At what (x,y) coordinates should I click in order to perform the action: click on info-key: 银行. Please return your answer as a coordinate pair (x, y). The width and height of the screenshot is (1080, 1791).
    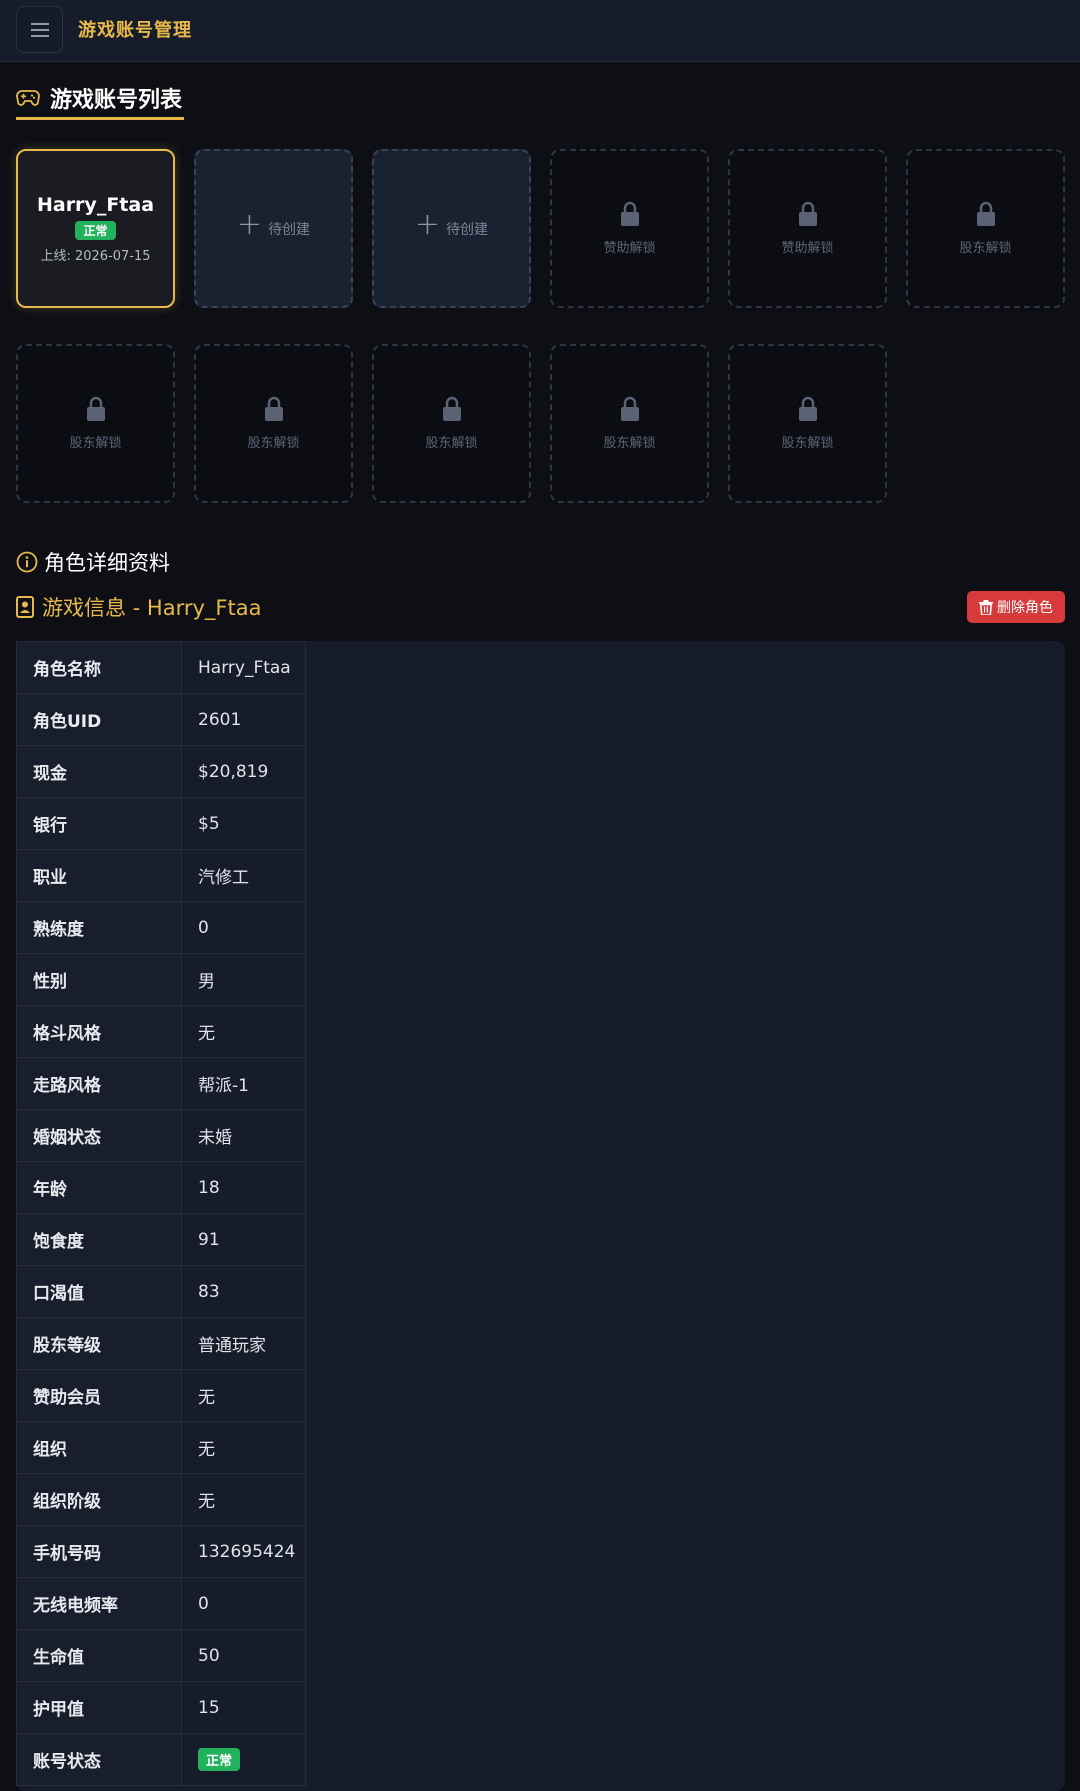
    Looking at the image, I should click on (99, 823).